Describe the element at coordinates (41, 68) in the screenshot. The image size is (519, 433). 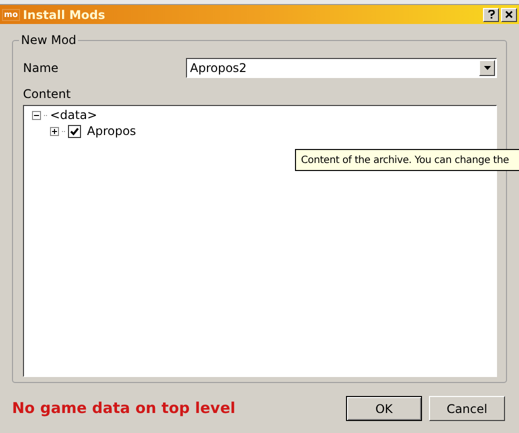
I see `name-label: Name` at that location.